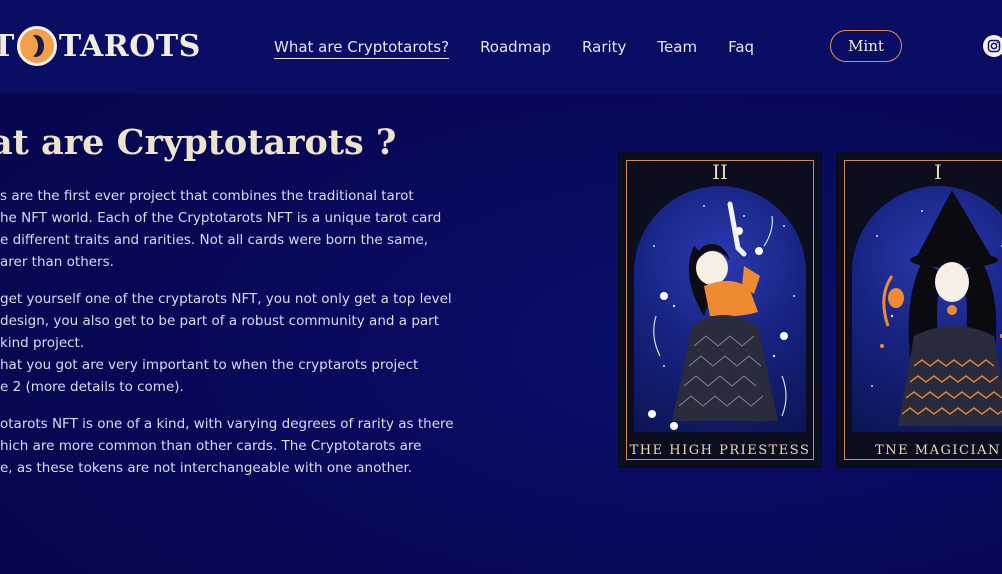 This screenshot has width=1002, height=574. I want to click on text-line: arer than others., so click(57, 262).